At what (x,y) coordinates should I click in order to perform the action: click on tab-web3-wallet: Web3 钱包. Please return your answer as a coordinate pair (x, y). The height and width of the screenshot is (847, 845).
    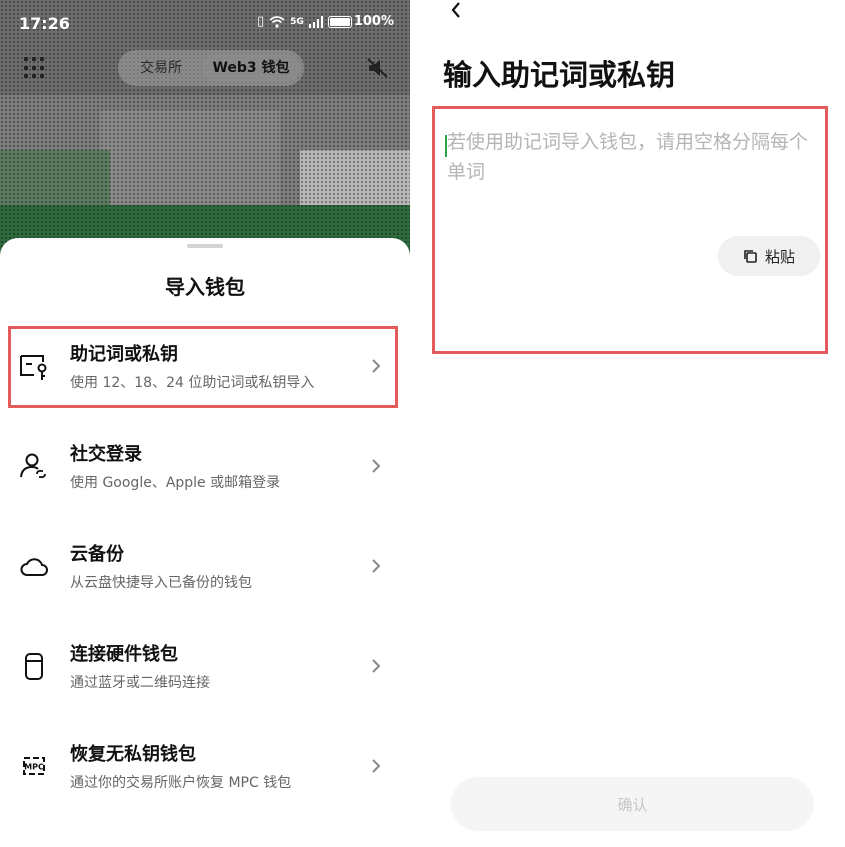
    Looking at the image, I should click on (251, 68).